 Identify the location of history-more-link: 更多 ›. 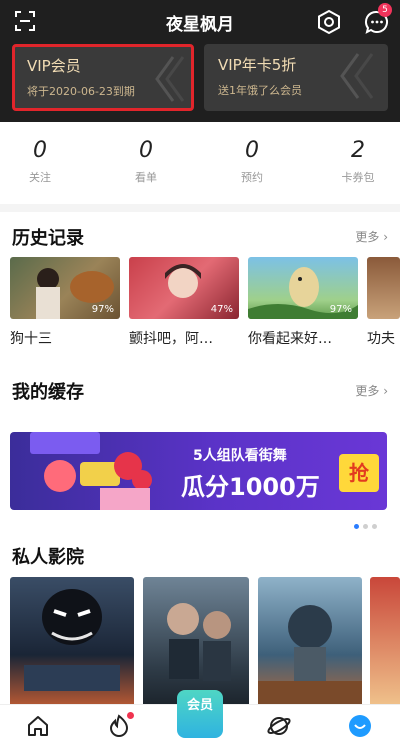
(371, 236).